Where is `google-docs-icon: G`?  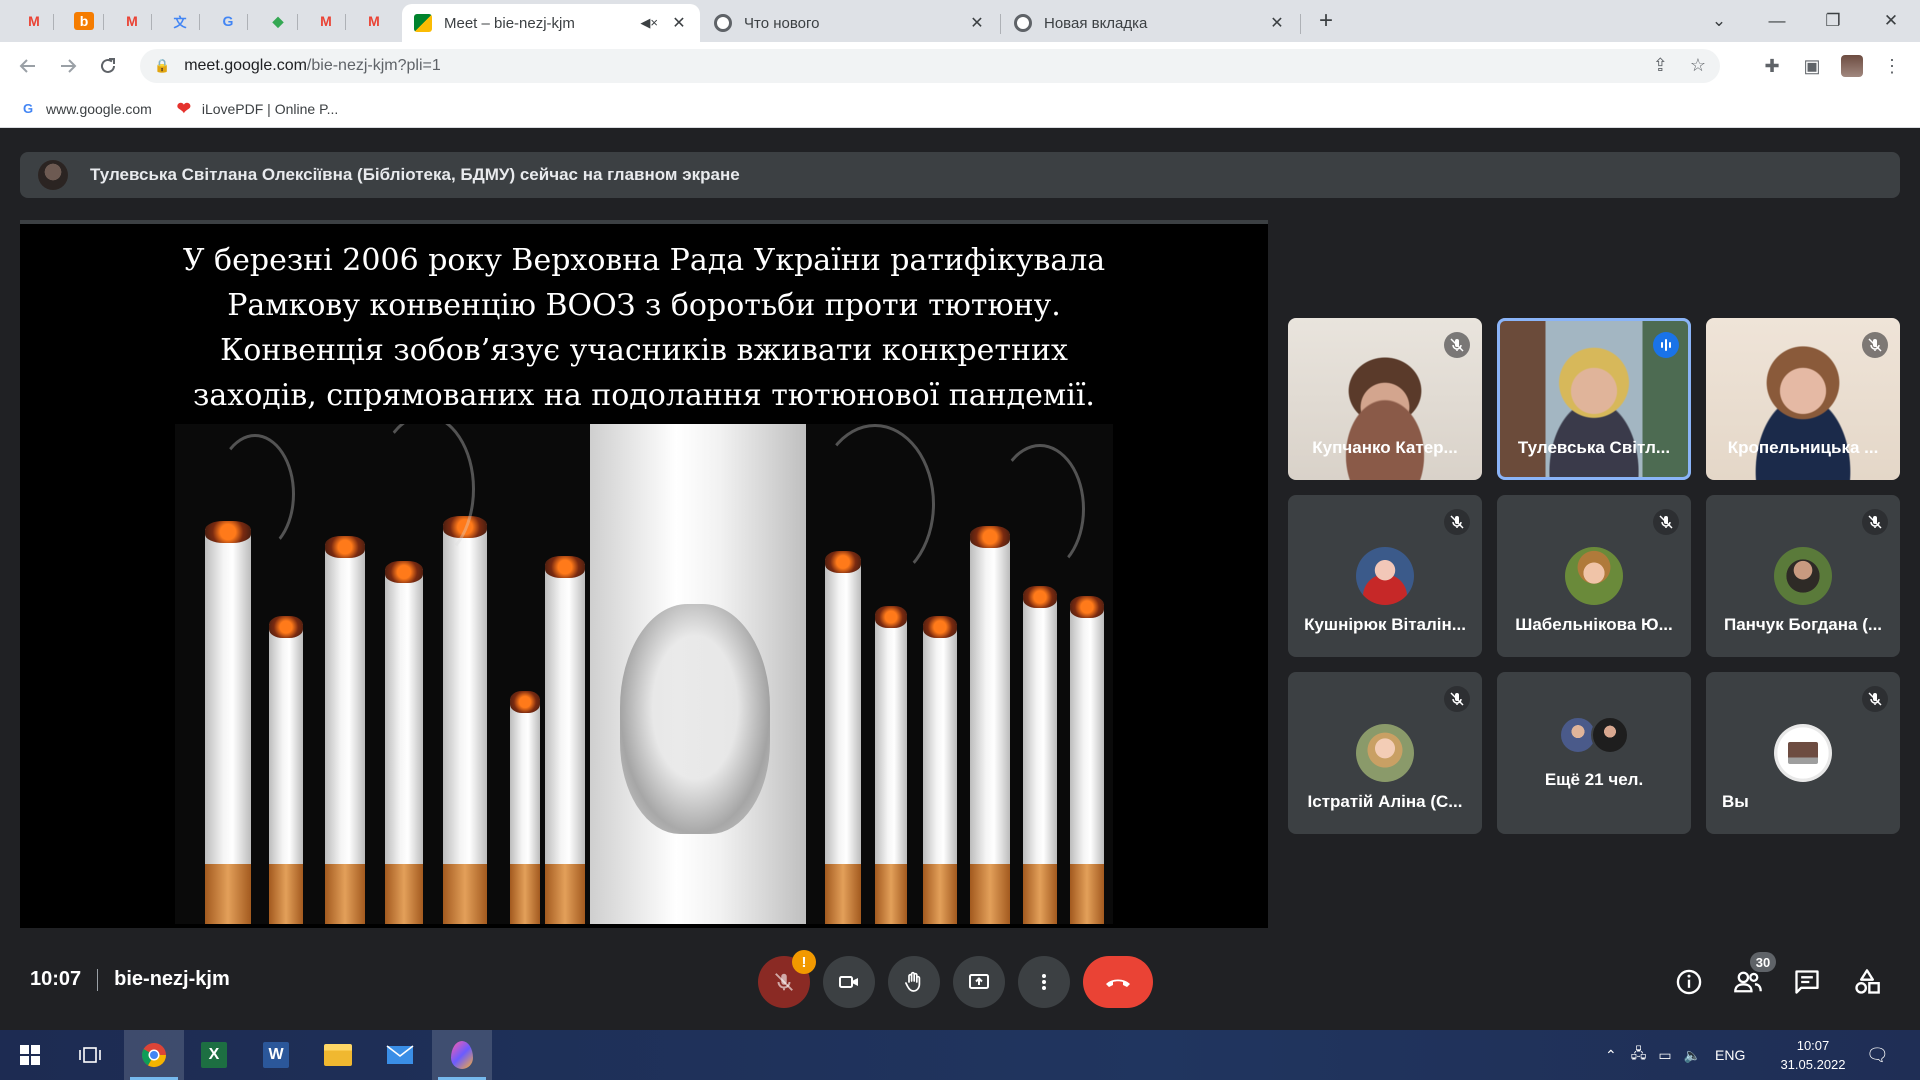 google-docs-icon: G is located at coordinates (228, 21).